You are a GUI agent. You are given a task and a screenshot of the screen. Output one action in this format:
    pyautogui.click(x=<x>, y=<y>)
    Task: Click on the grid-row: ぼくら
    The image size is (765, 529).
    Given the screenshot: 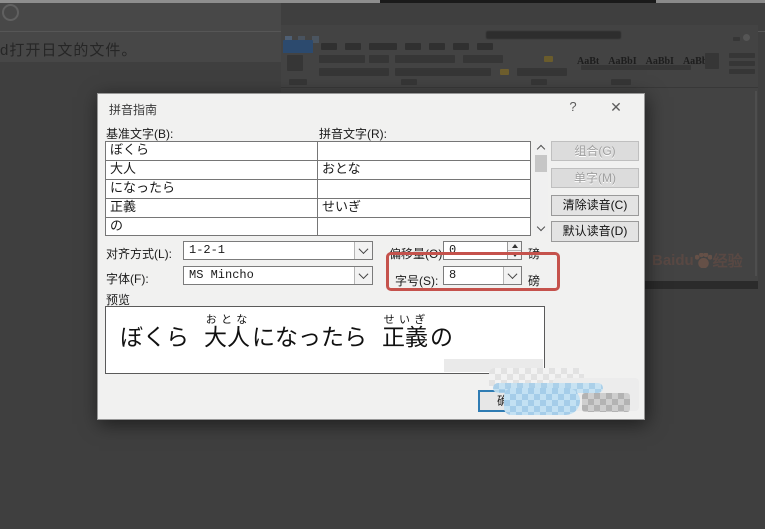 What is the action you would take?
    pyautogui.click(x=318, y=151)
    